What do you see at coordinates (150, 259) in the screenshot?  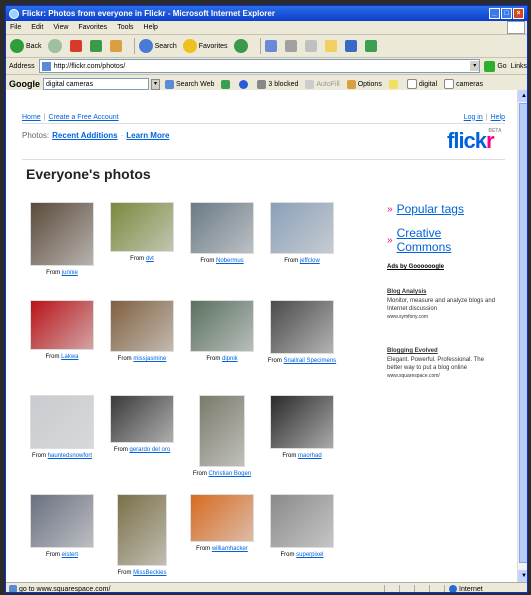 I see `photo-owner-link: dvt` at bounding box center [150, 259].